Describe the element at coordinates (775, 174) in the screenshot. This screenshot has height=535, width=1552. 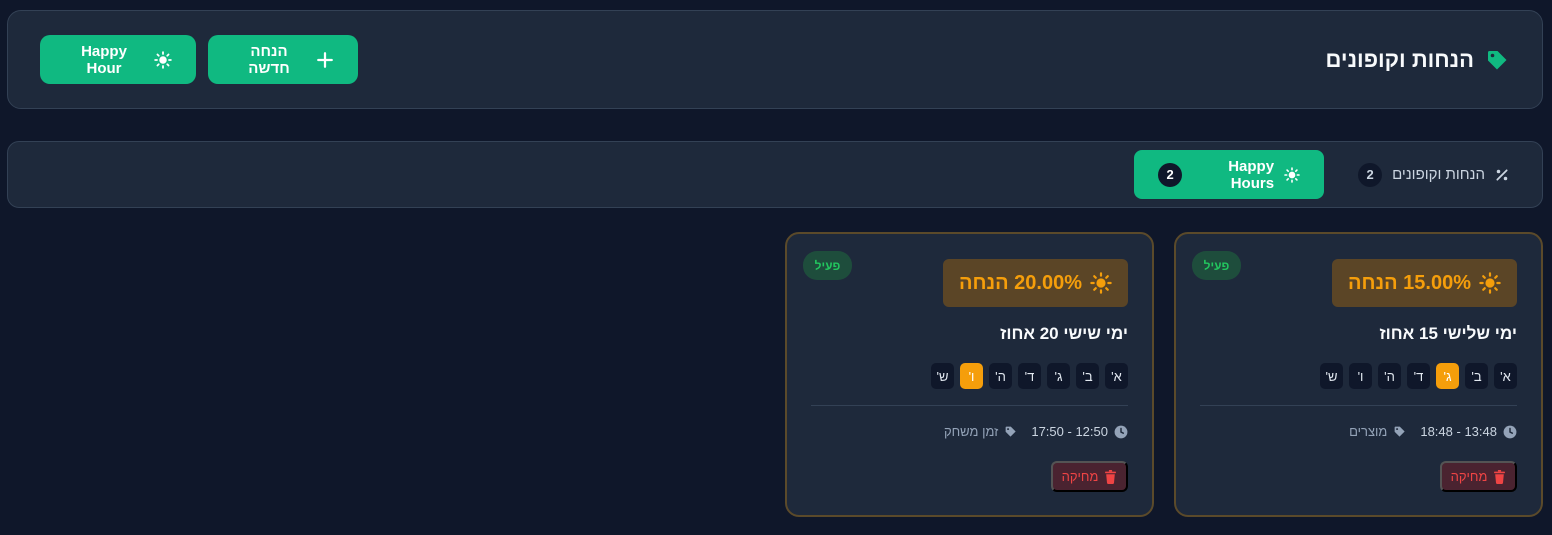
I see `tabs-bar: הנחות וקופונים 2 Happy Hours 2` at that location.